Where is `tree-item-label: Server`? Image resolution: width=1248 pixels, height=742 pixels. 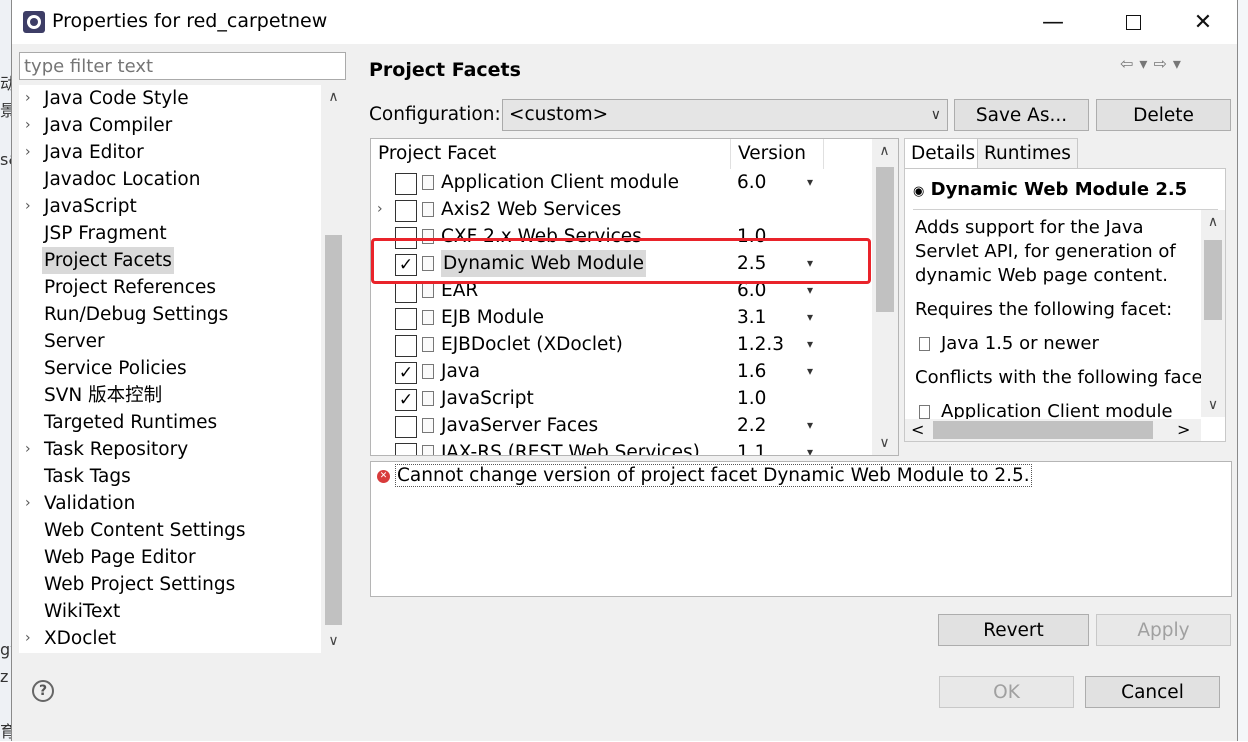
tree-item-label: Server is located at coordinates (74, 341).